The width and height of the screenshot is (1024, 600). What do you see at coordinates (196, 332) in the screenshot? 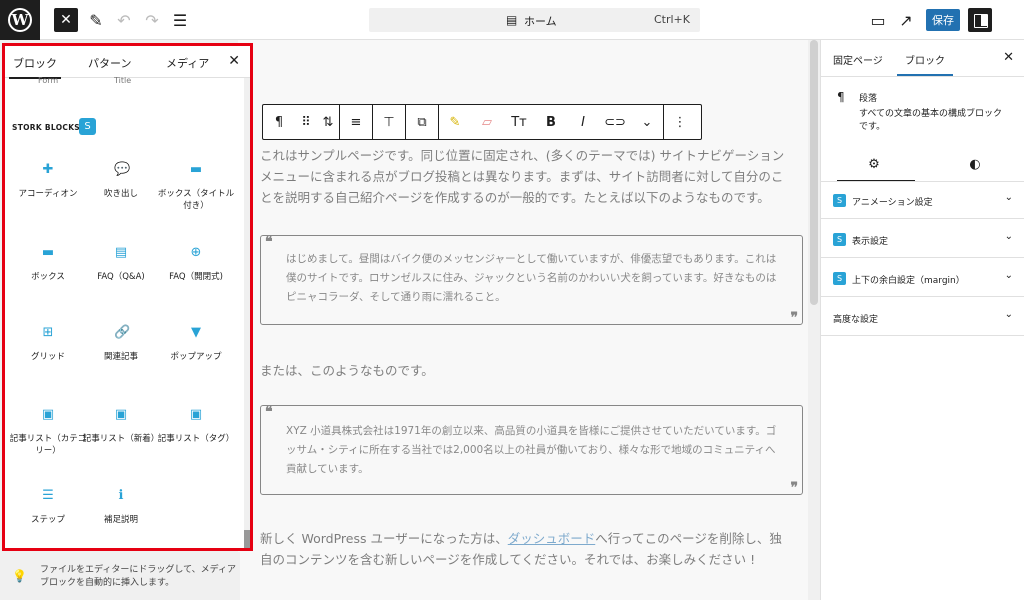
I see `popup-icon: ▼` at bounding box center [196, 332].